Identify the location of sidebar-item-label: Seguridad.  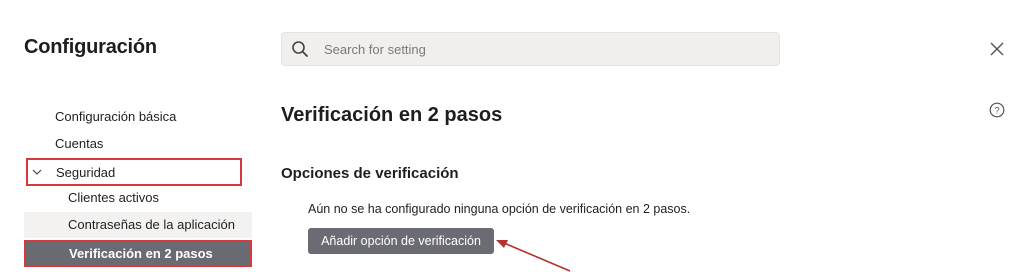
(86, 172).